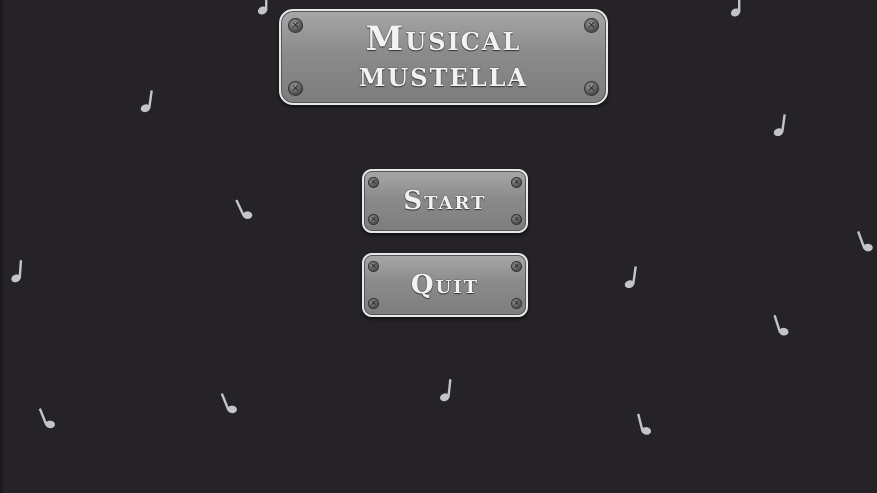  I want to click on quit-button: × × × × Quit, so click(445, 285).